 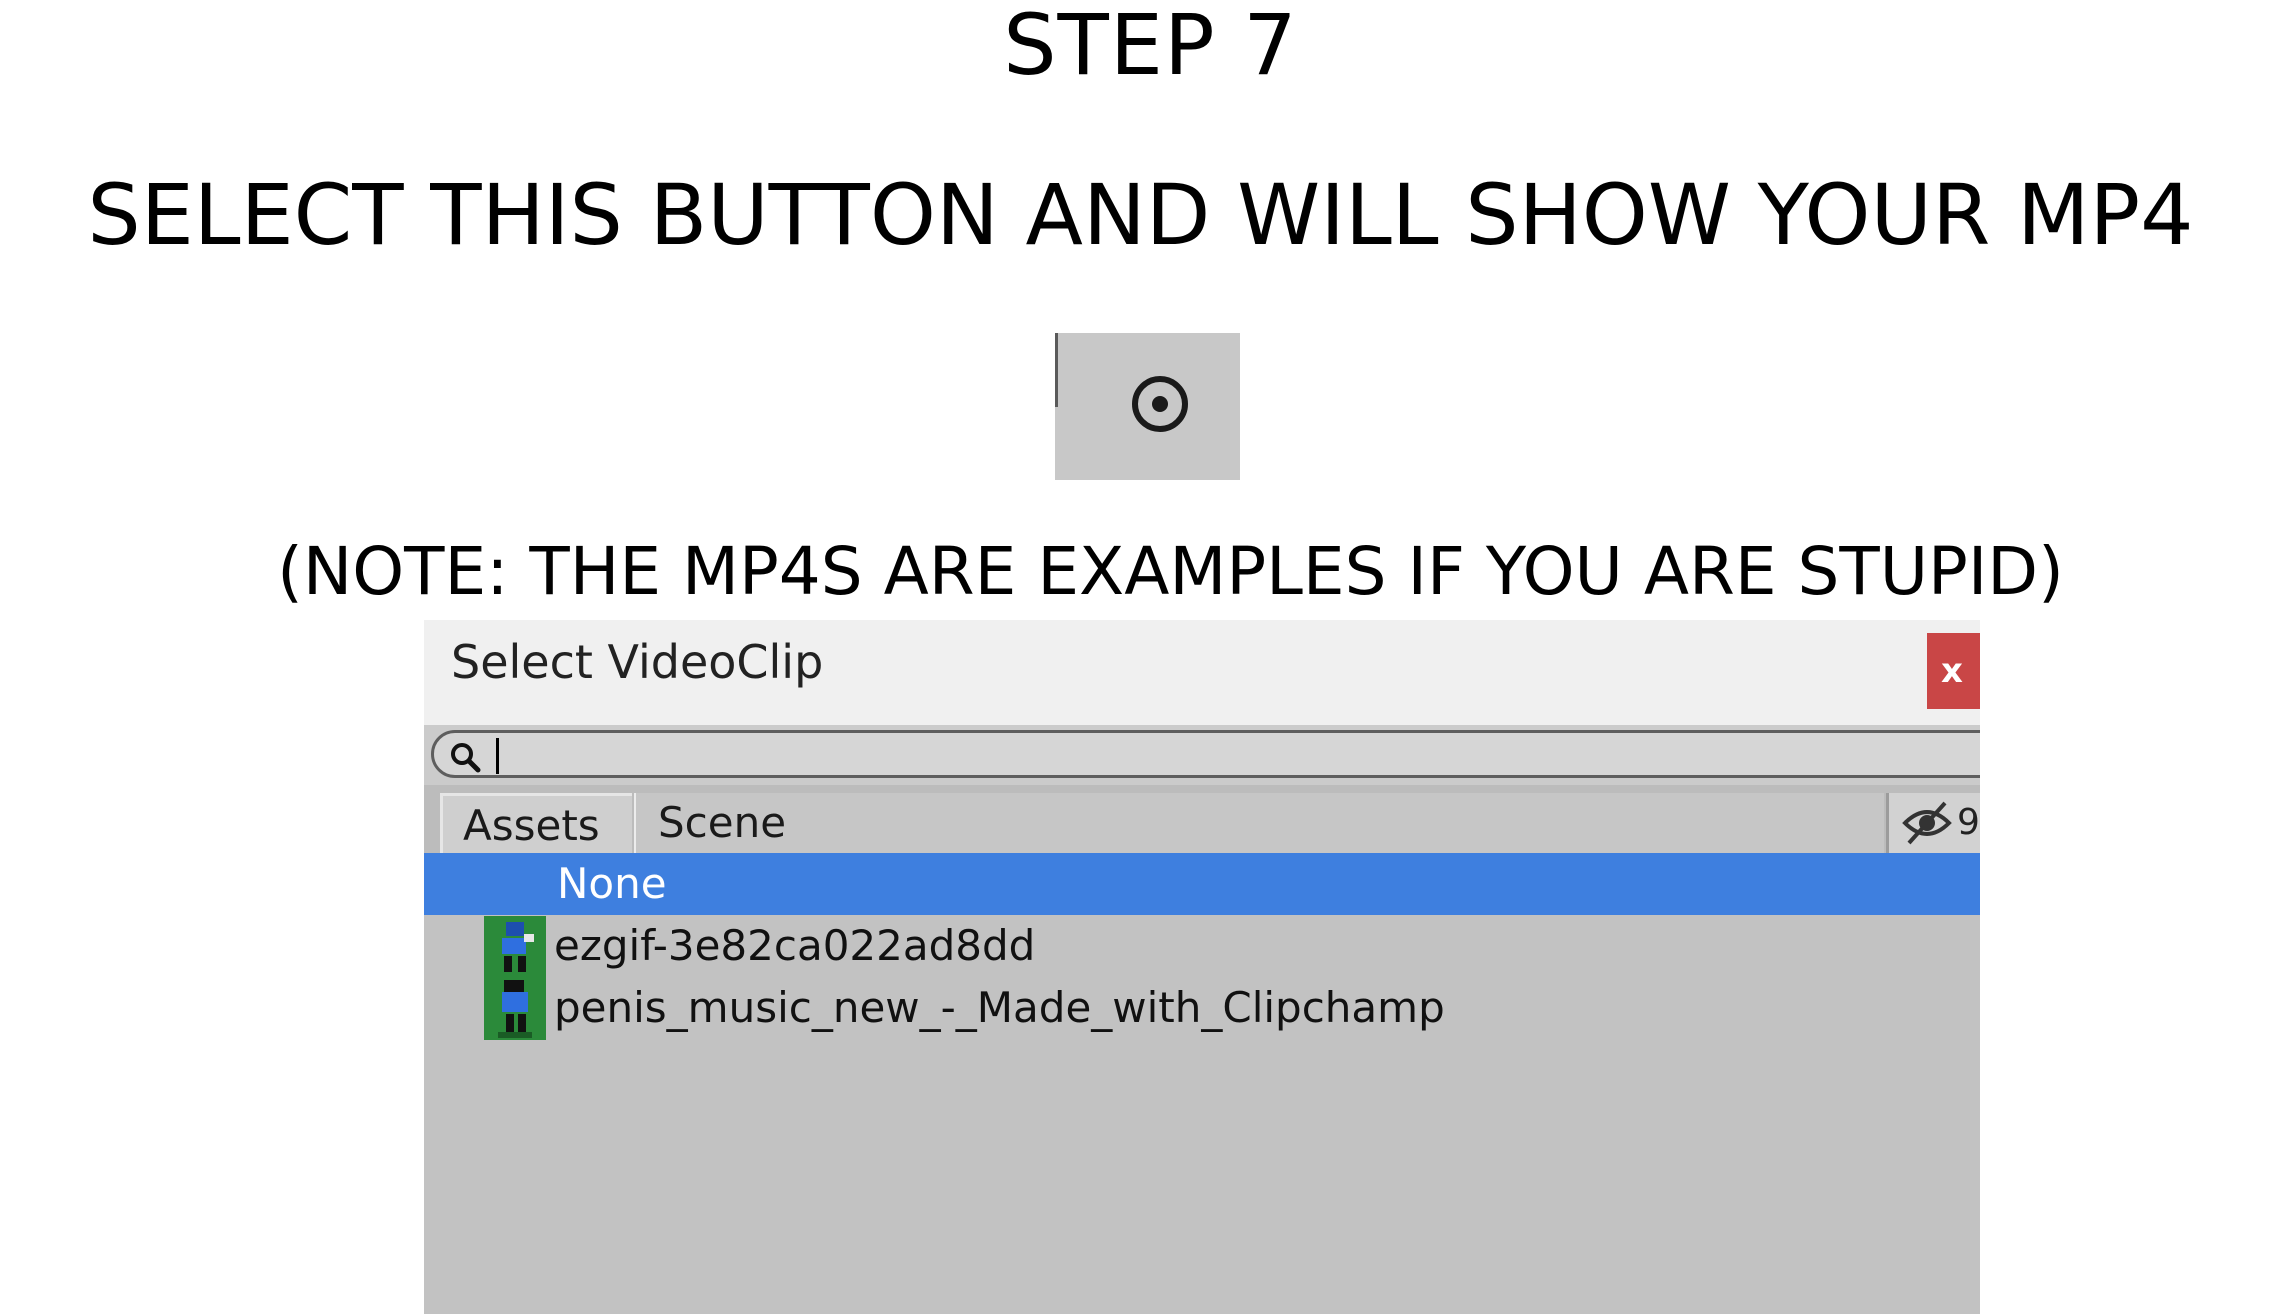 What do you see at coordinates (612, 883) in the screenshot?
I see `list-item-label: None` at bounding box center [612, 883].